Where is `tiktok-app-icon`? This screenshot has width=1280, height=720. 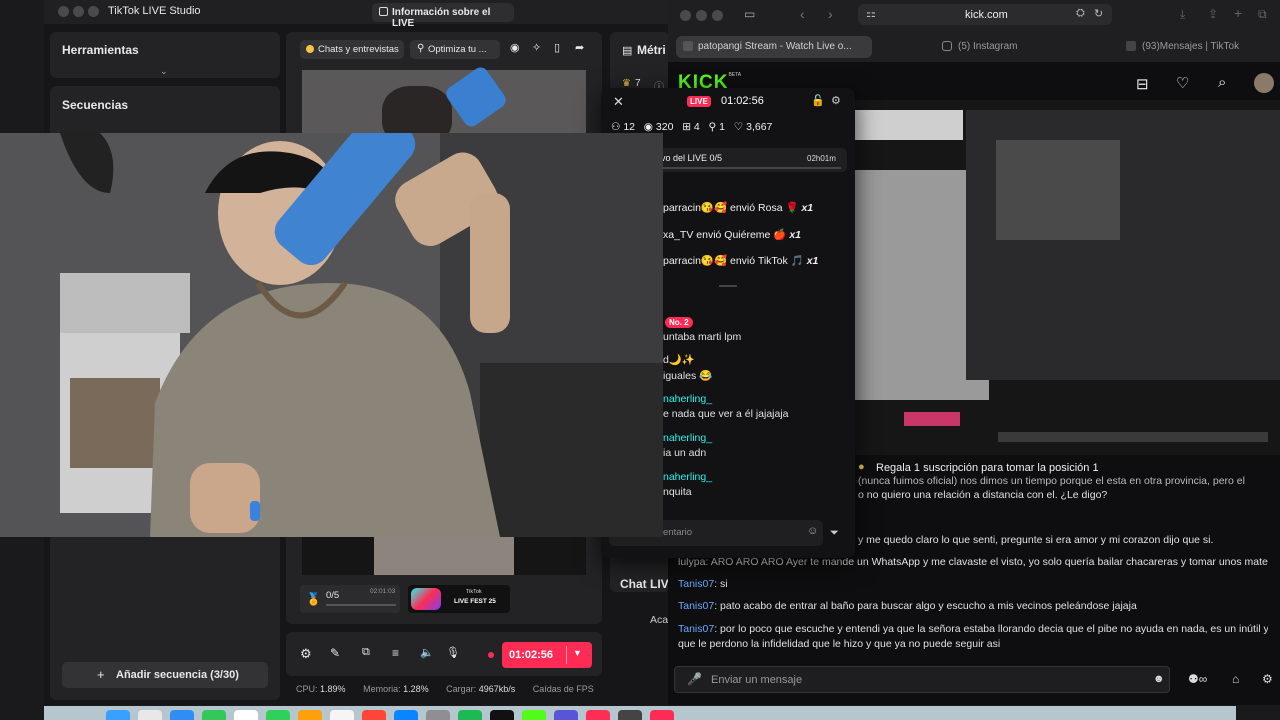
tiktok-app-icon is located at coordinates (502, 715).